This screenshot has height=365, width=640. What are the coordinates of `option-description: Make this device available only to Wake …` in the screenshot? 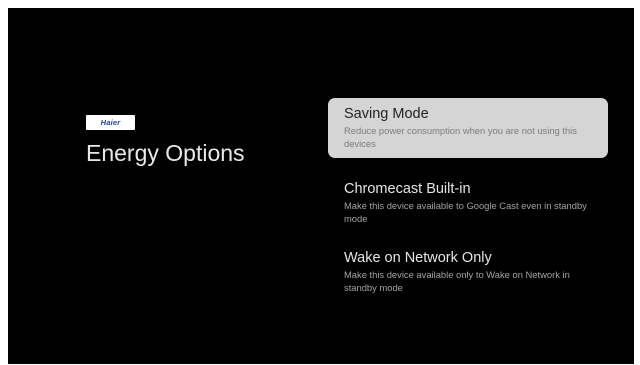 It's located at (457, 281).